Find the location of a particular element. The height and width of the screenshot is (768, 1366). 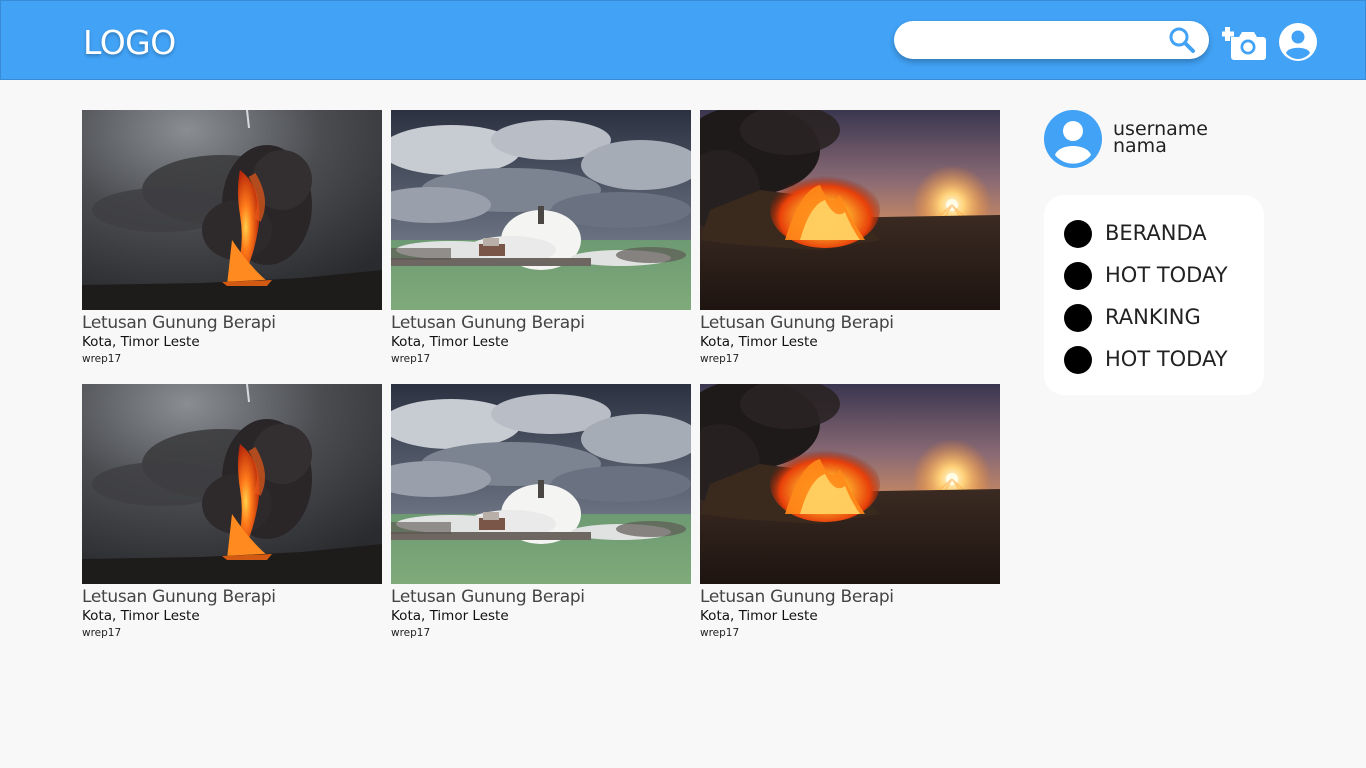

top-bar: LOGO is located at coordinates (683, 40).